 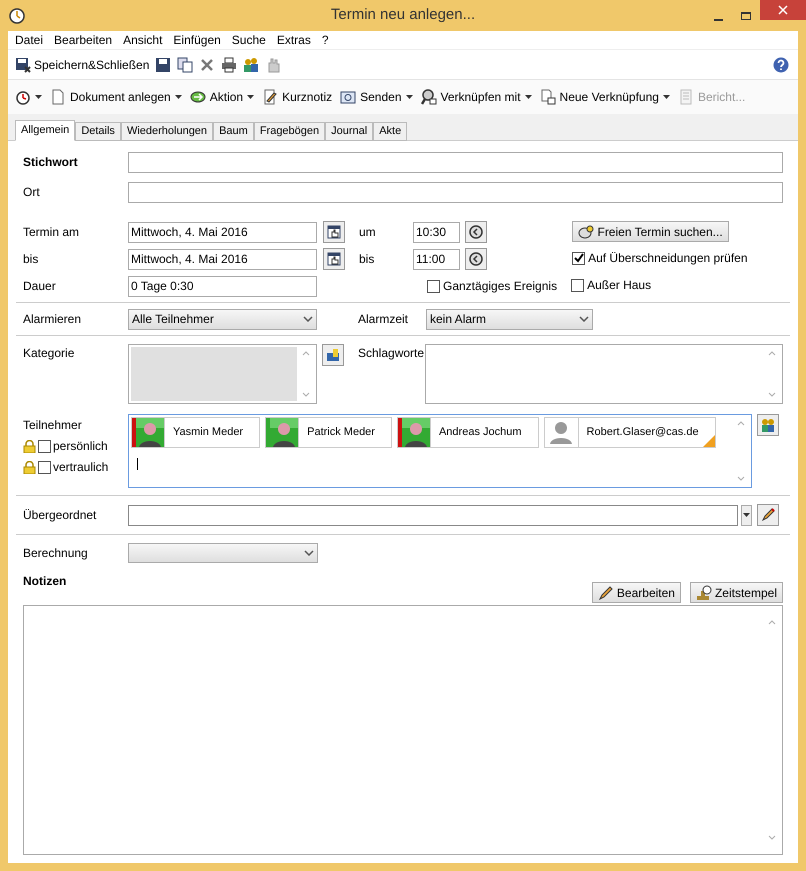 What do you see at coordinates (480, 432) in the screenshot?
I see `participant-name: Andreas Jochum` at bounding box center [480, 432].